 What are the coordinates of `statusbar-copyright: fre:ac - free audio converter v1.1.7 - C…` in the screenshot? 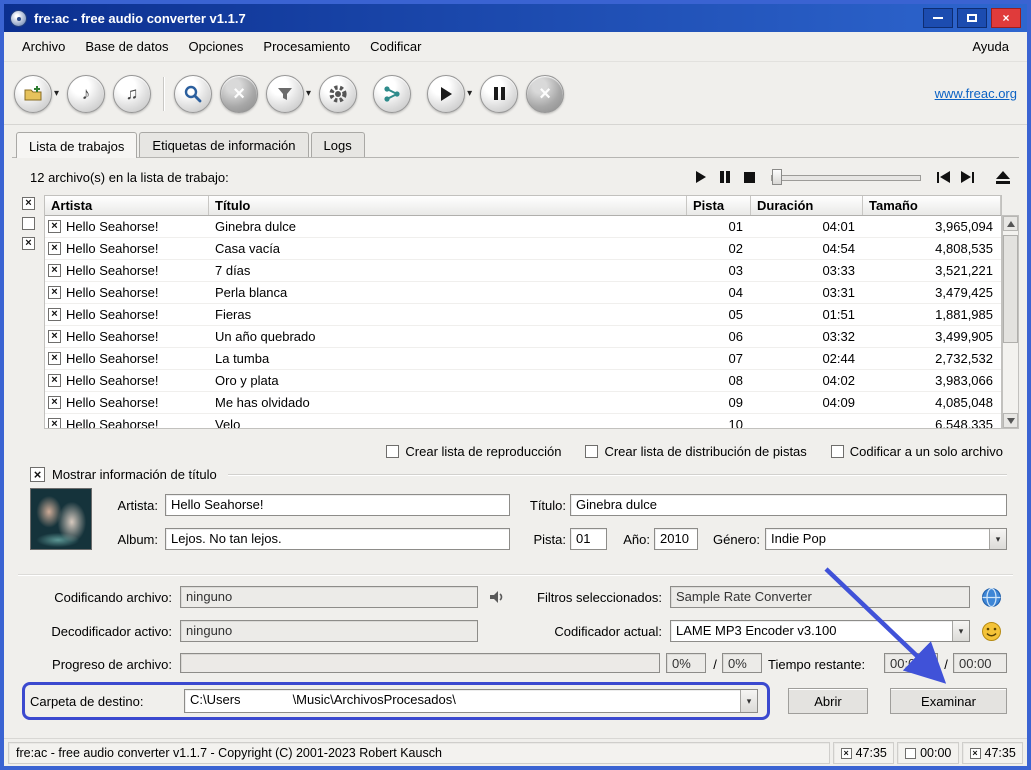 It's located at (419, 753).